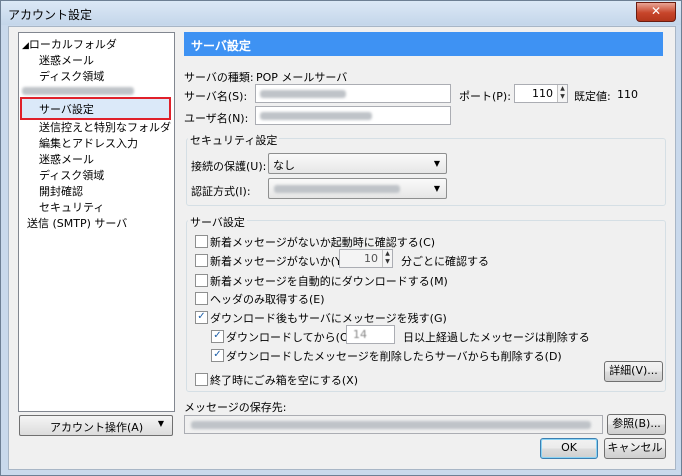 Image resolution: width=682 pixels, height=476 pixels. I want to click on redacted-auth-method, so click(337, 189).